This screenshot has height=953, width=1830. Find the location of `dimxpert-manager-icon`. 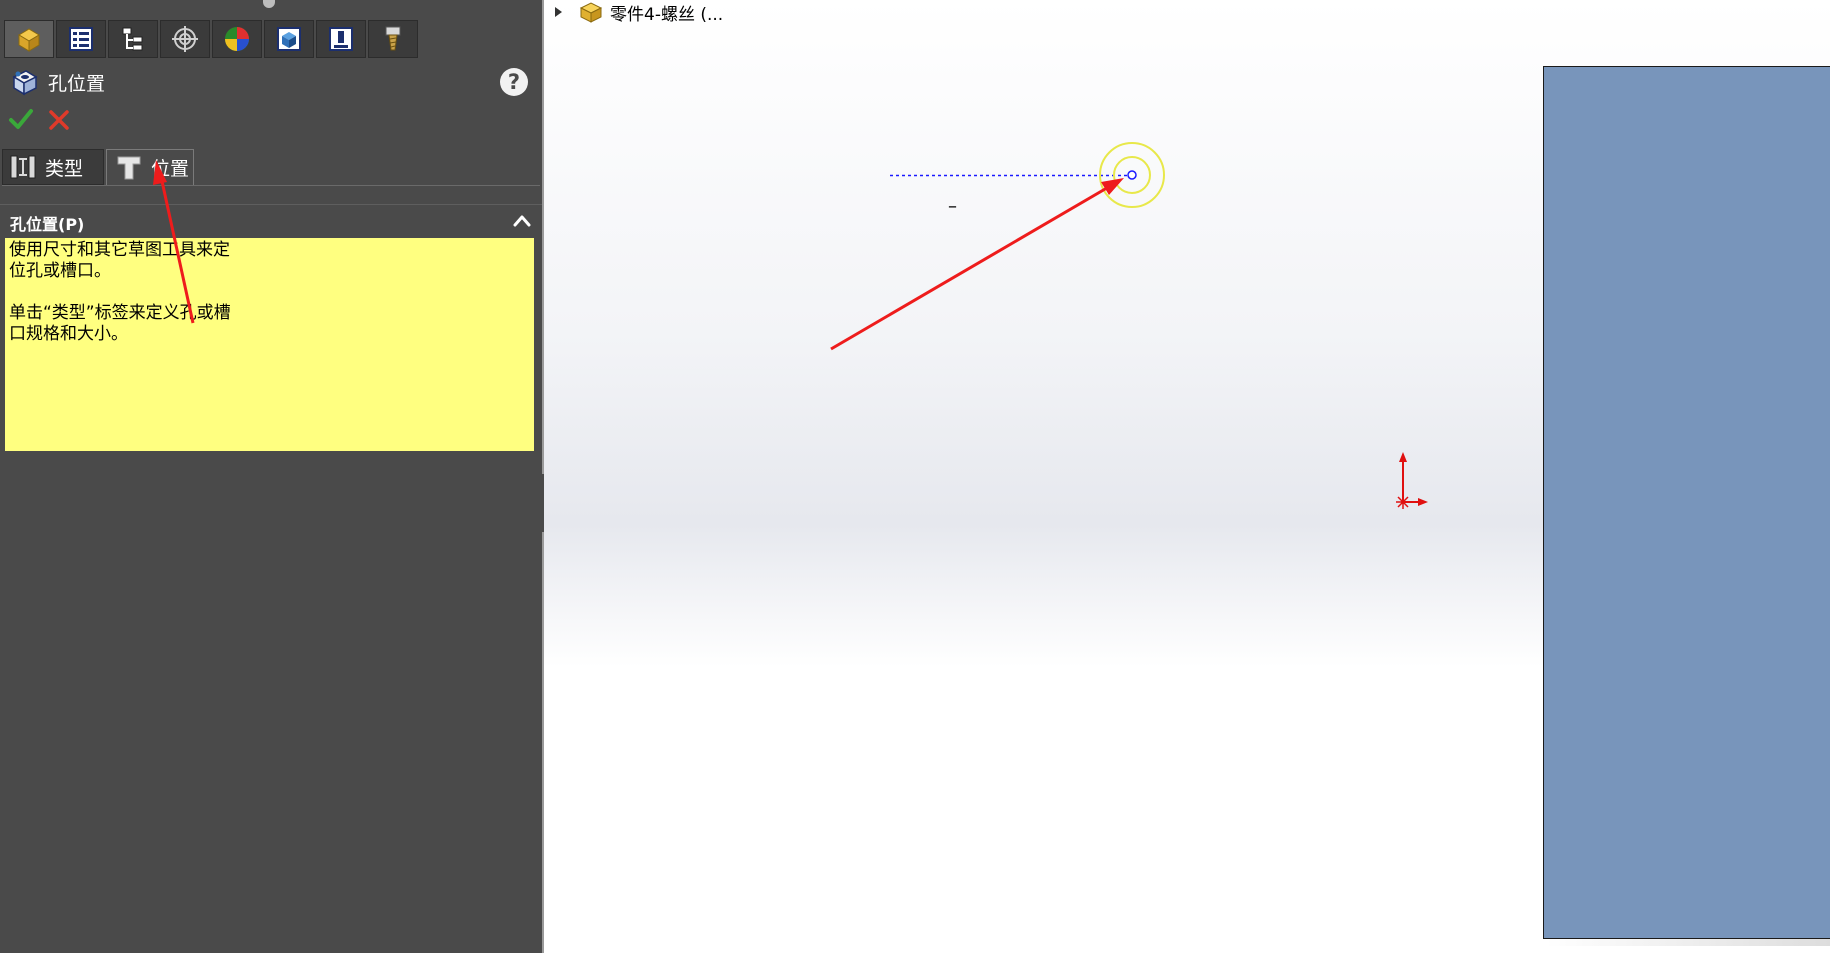

dimxpert-manager-icon is located at coordinates (185, 39).